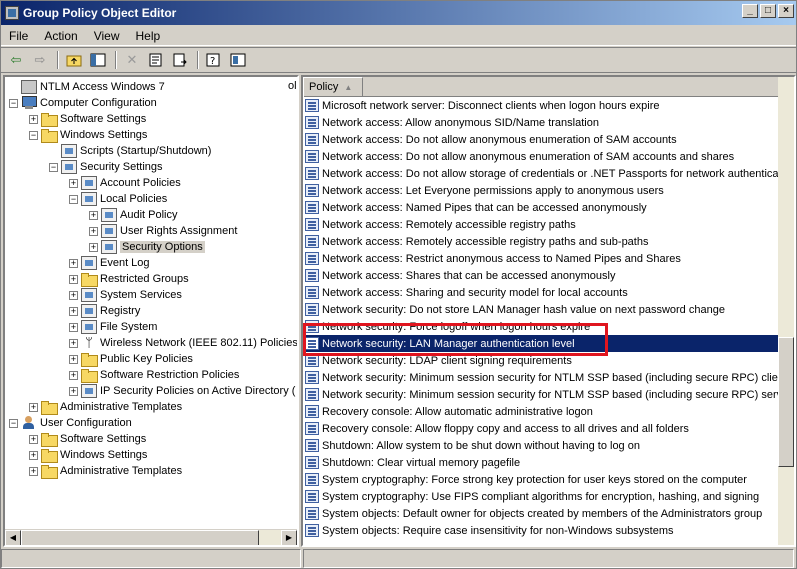  I want to click on tree-item: + System Services, so click(125, 295).